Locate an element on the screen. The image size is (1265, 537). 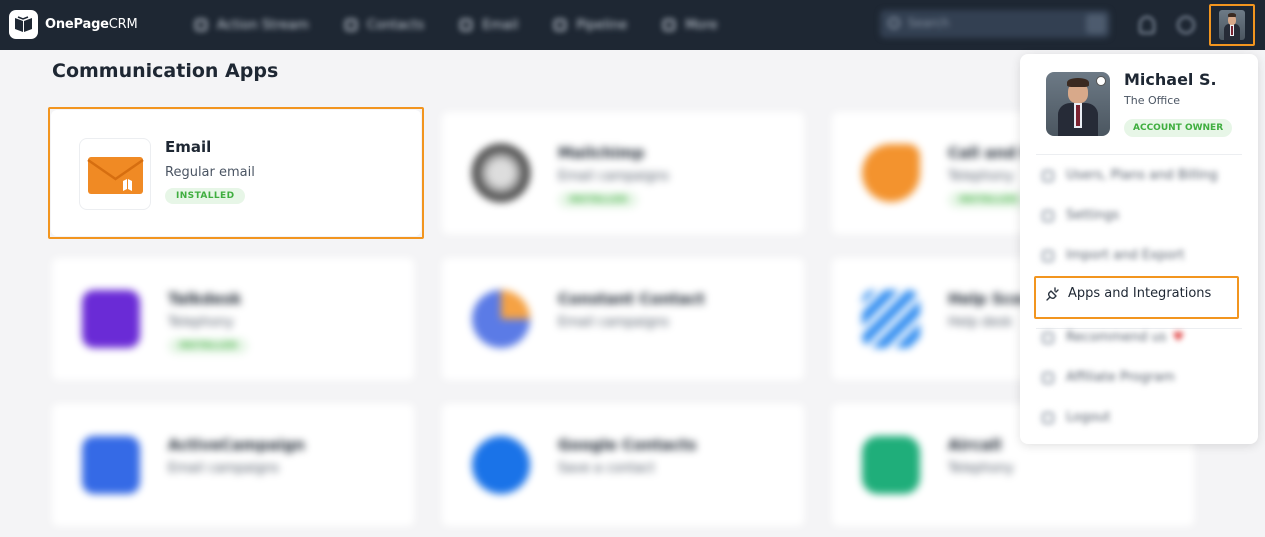
logo-suffix-text: CRM is located at coordinates (123, 24).